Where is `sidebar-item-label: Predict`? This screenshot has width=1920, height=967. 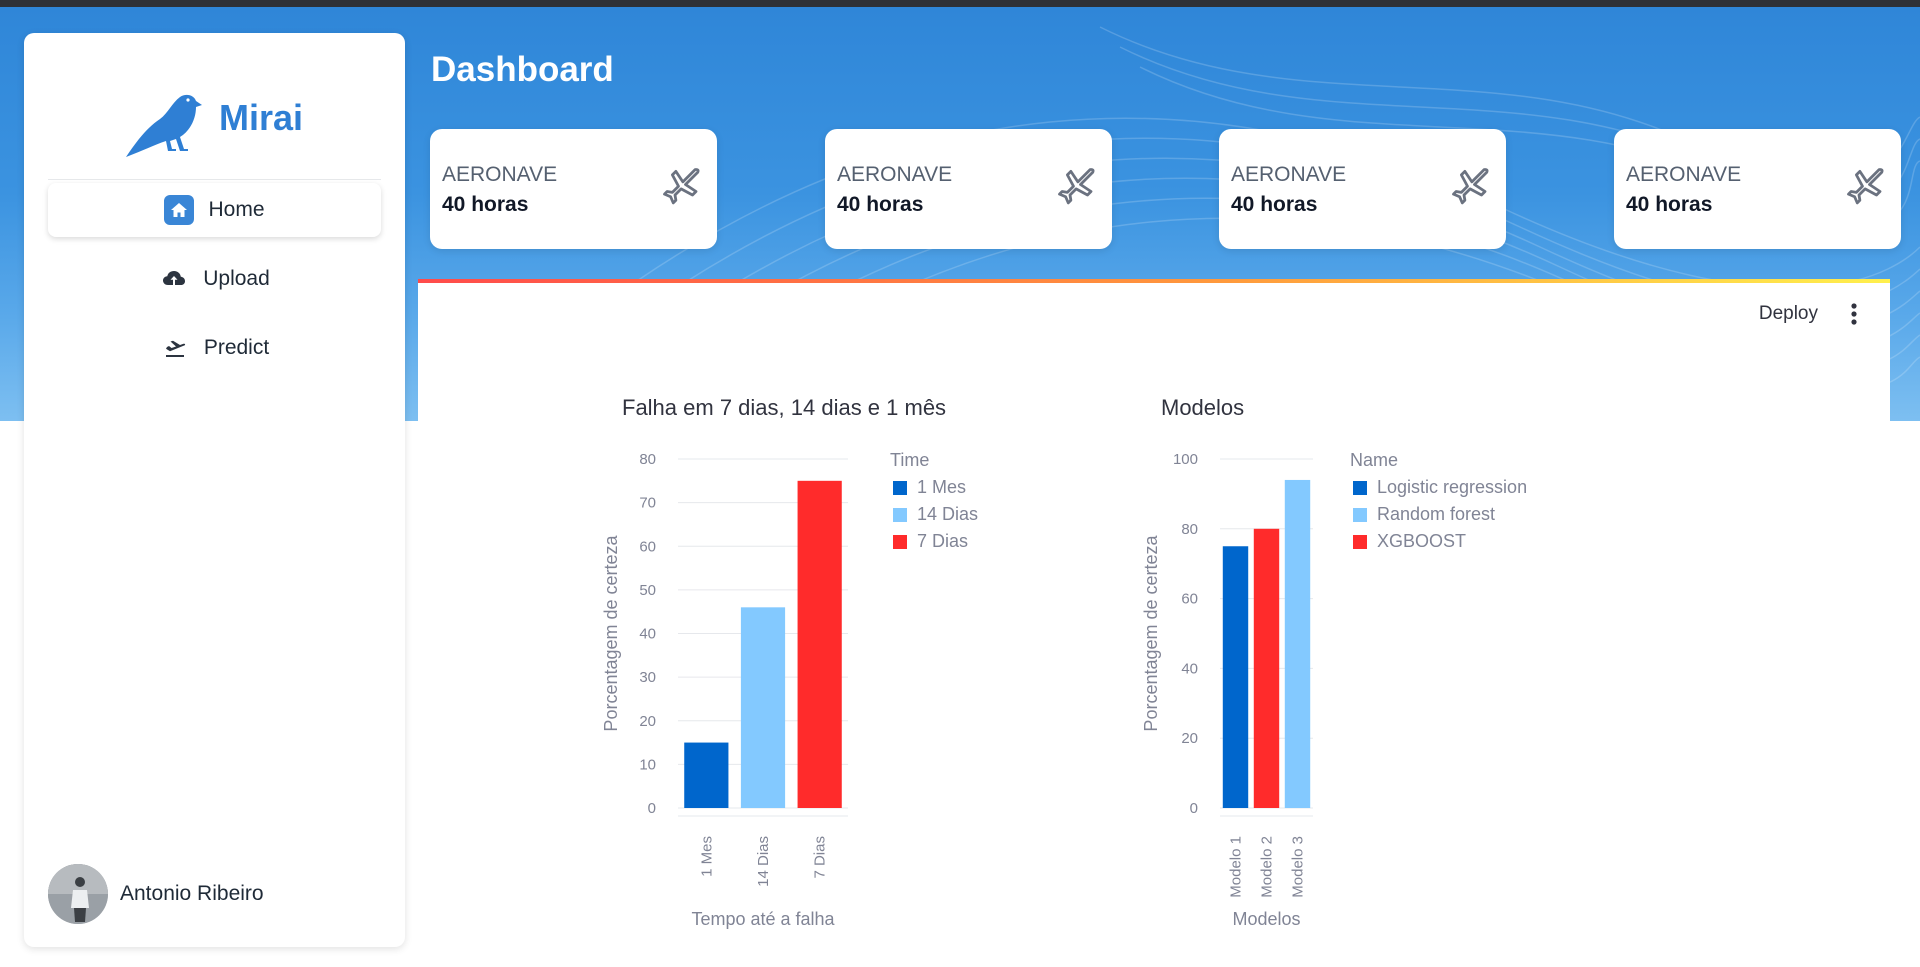
sidebar-item-label: Predict is located at coordinates (236, 347).